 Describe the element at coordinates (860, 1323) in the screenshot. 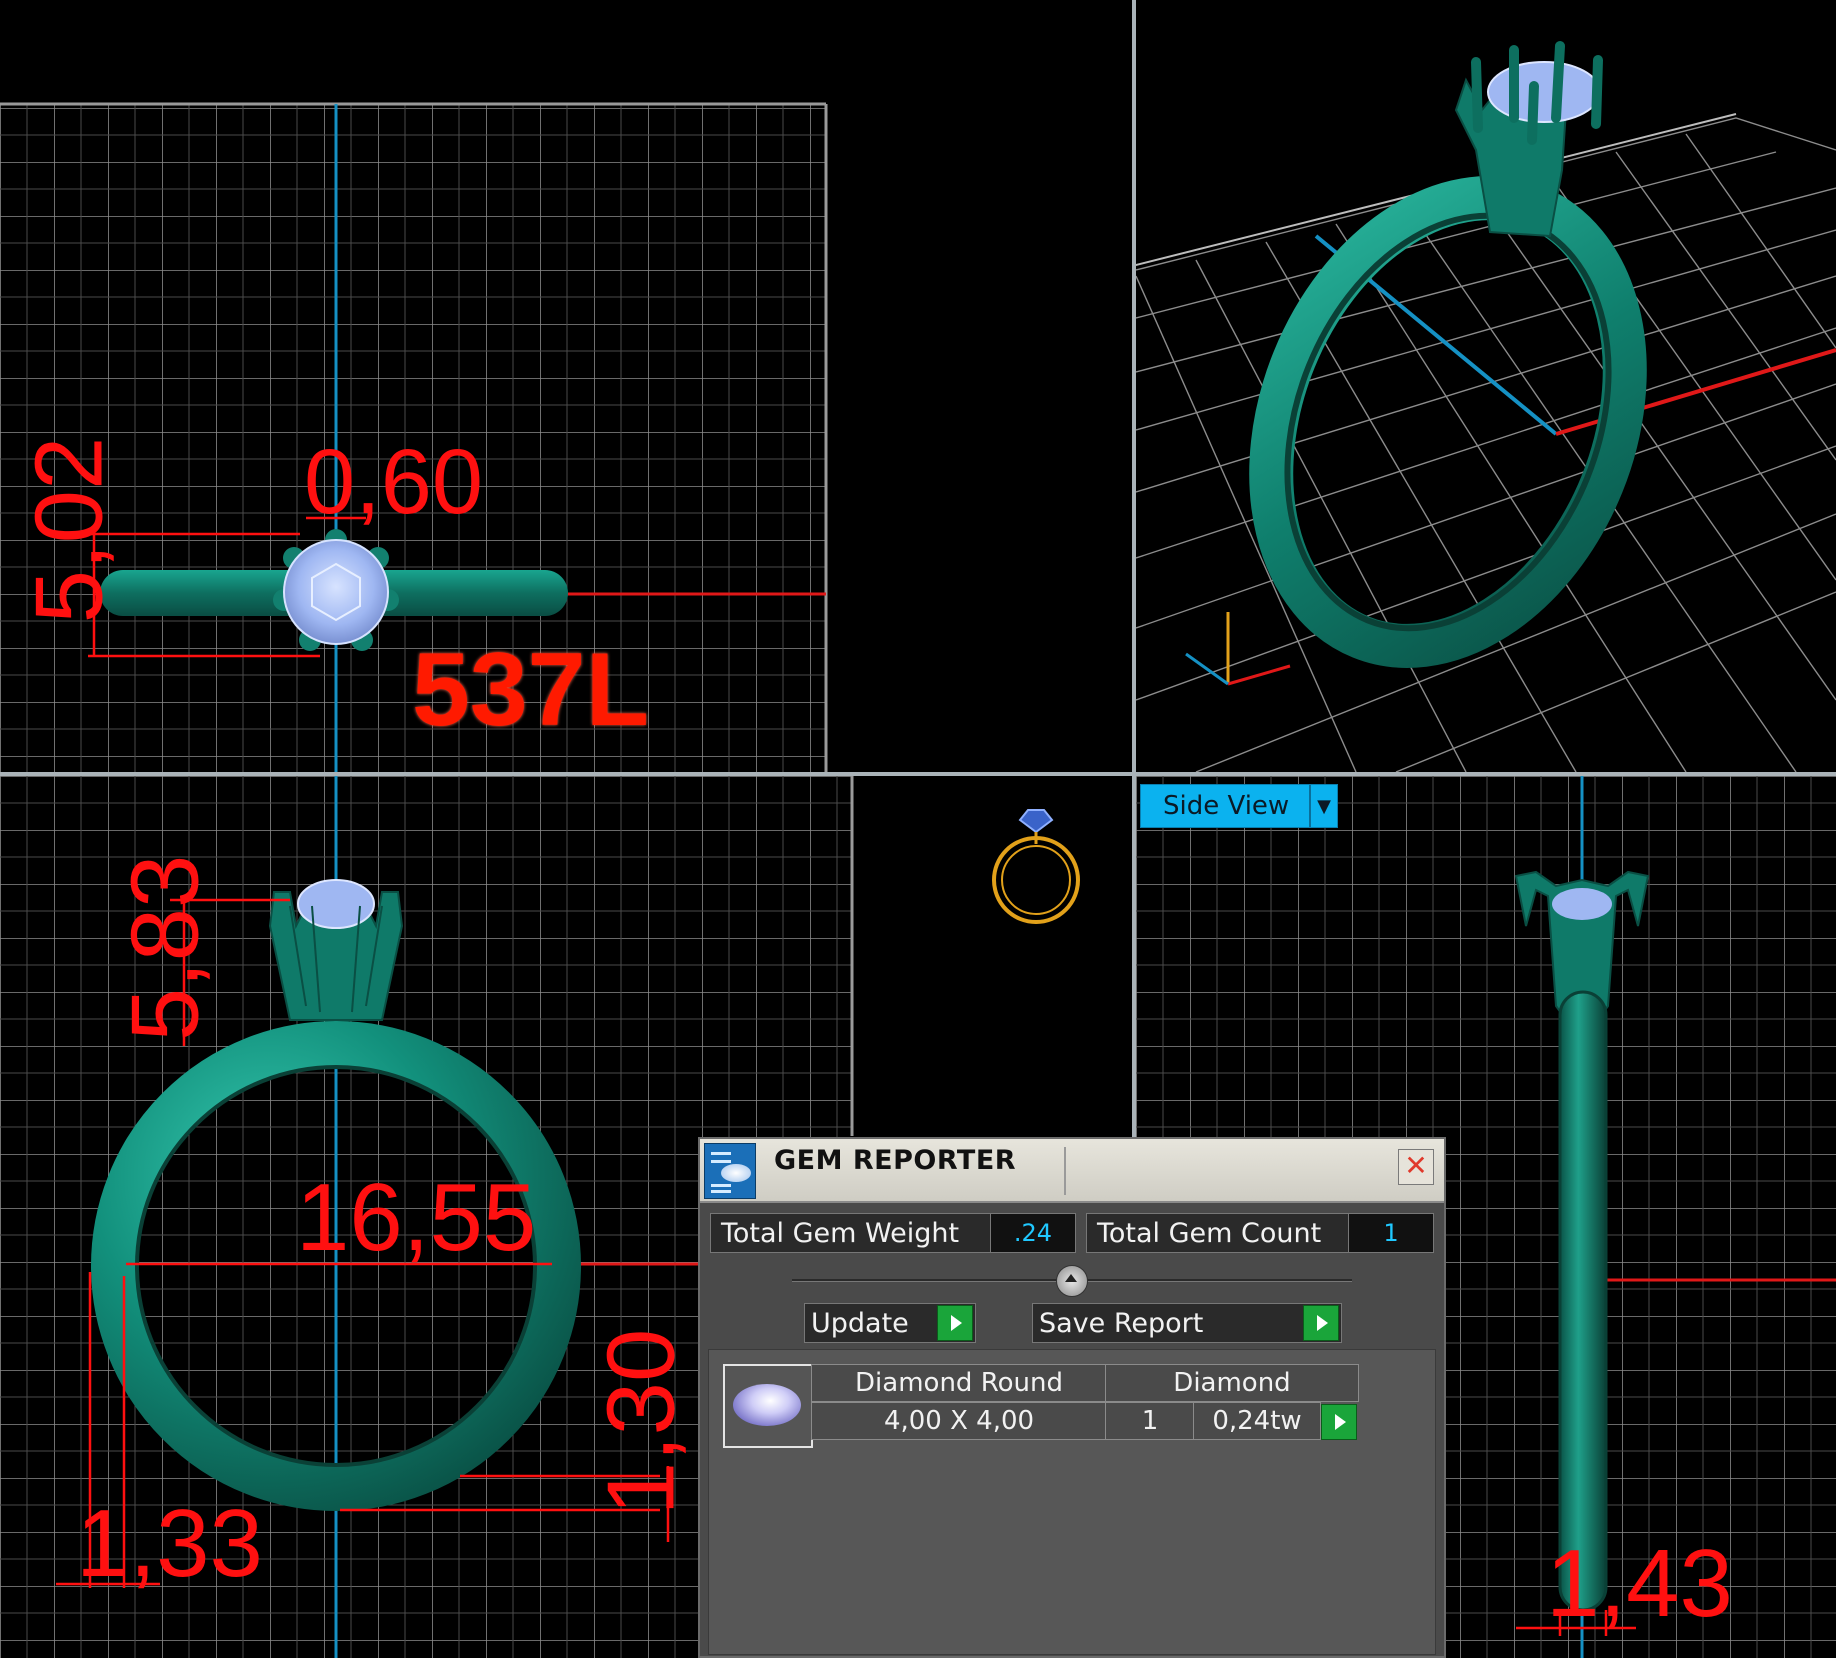

I see `update-button-label: Update` at that location.